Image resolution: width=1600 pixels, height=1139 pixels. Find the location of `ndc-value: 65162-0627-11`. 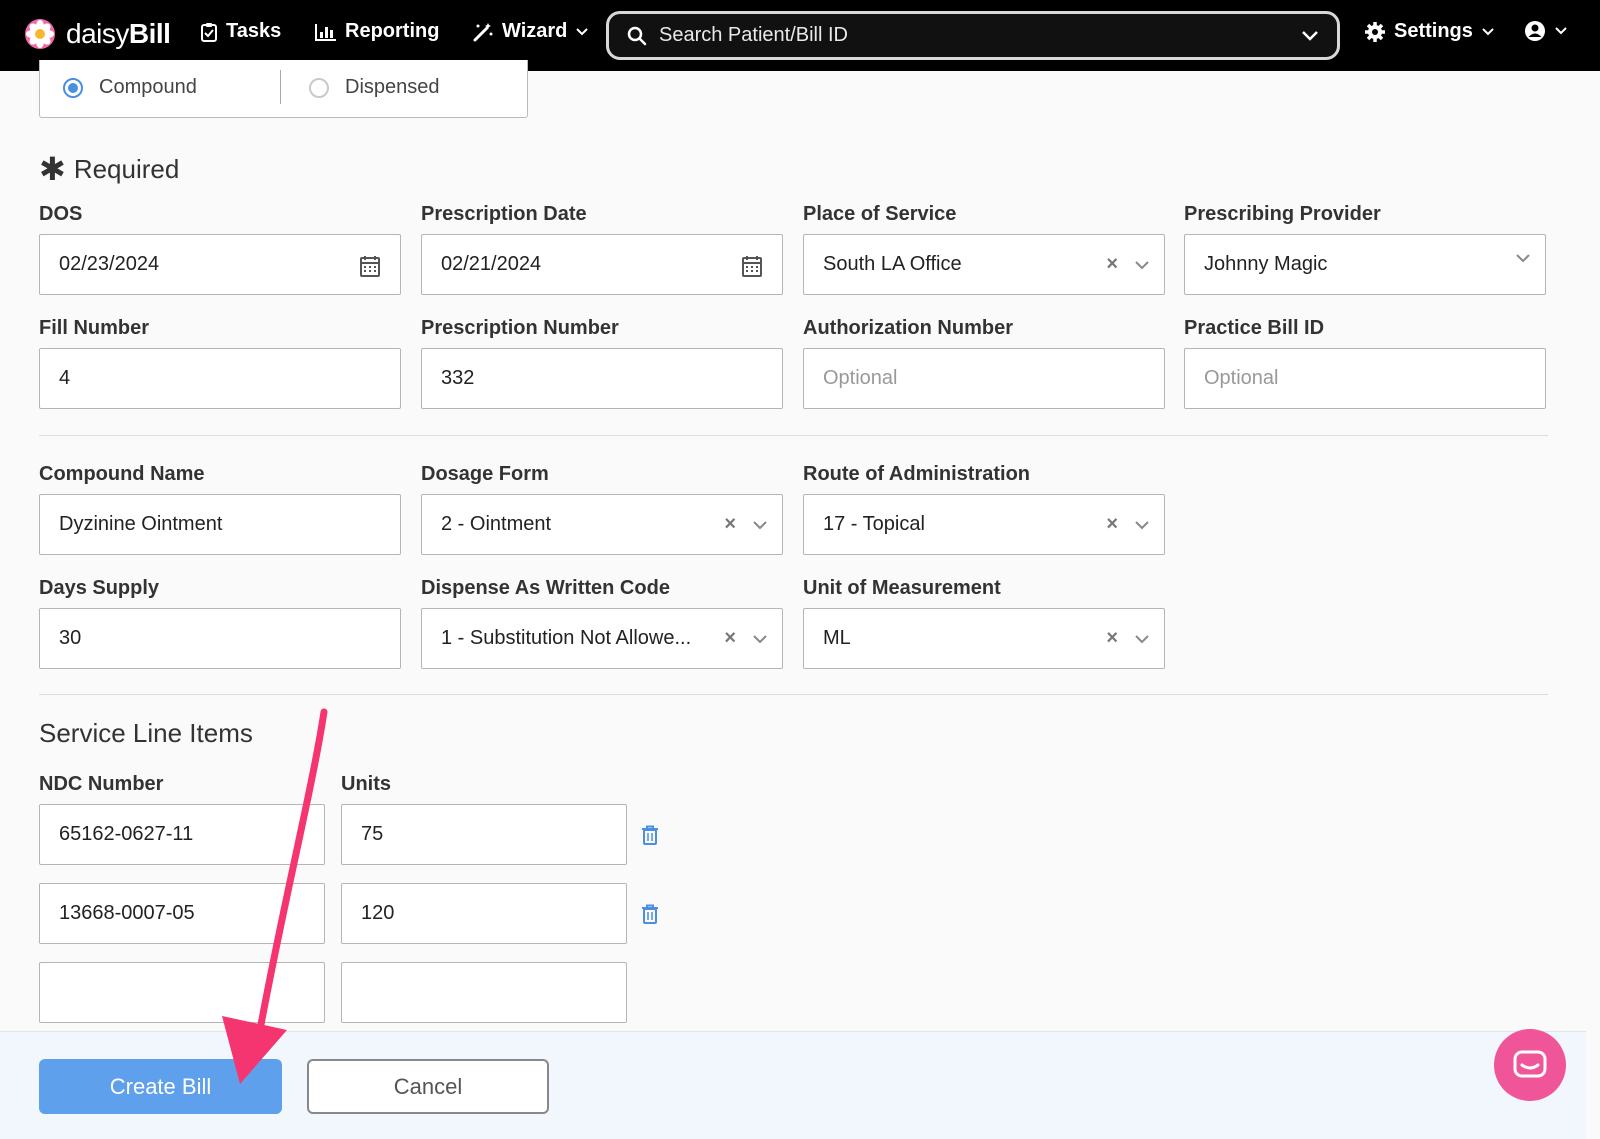

ndc-value: 65162-0627-11 is located at coordinates (126, 834).